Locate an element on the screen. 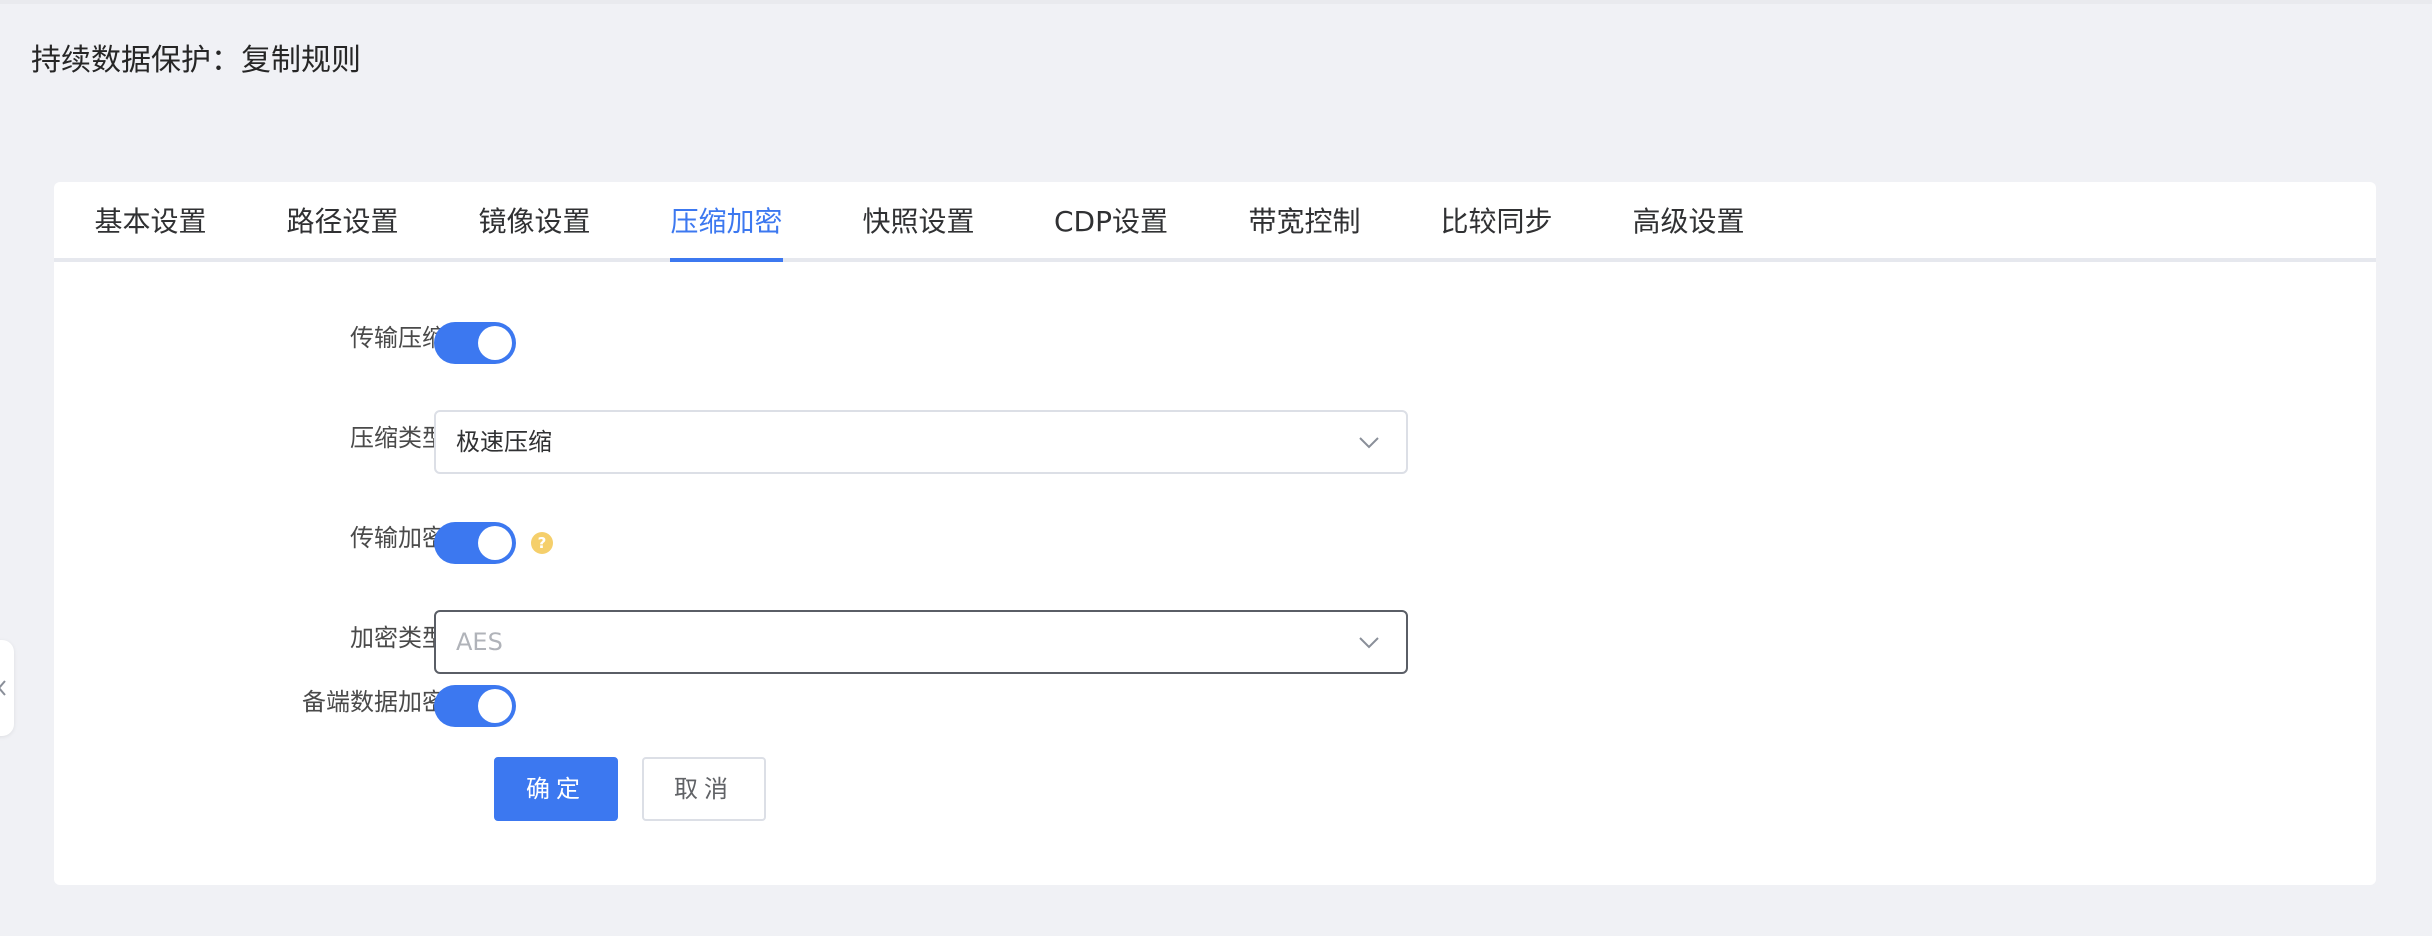  cancel-button: 取消 is located at coordinates (704, 789).